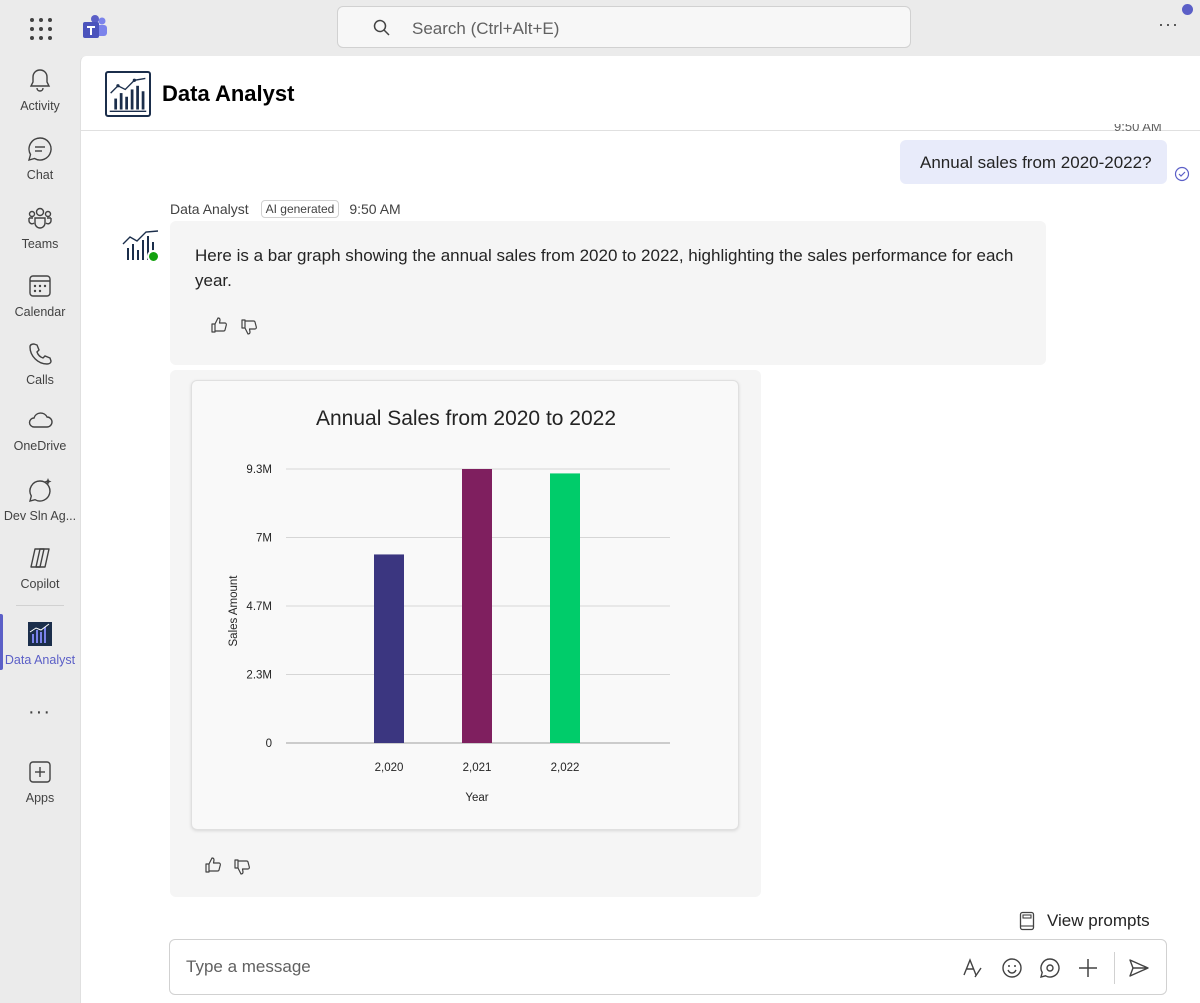 The image size is (1200, 1003). What do you see at coordinates (40, 575) in the screenshot?
I see `rail-item-copilot: Copilot` at bounding box center [40, 575].